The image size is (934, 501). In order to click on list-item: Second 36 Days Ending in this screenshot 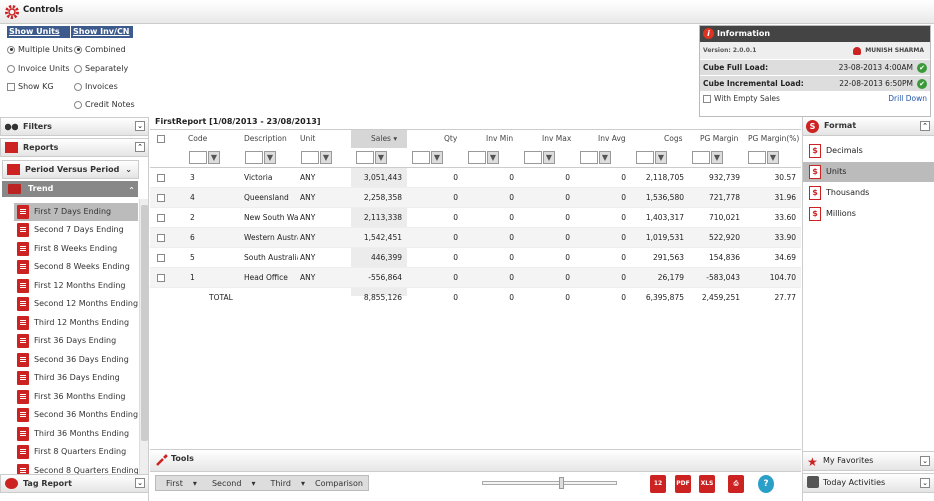, I will do `click(76, 360)`.